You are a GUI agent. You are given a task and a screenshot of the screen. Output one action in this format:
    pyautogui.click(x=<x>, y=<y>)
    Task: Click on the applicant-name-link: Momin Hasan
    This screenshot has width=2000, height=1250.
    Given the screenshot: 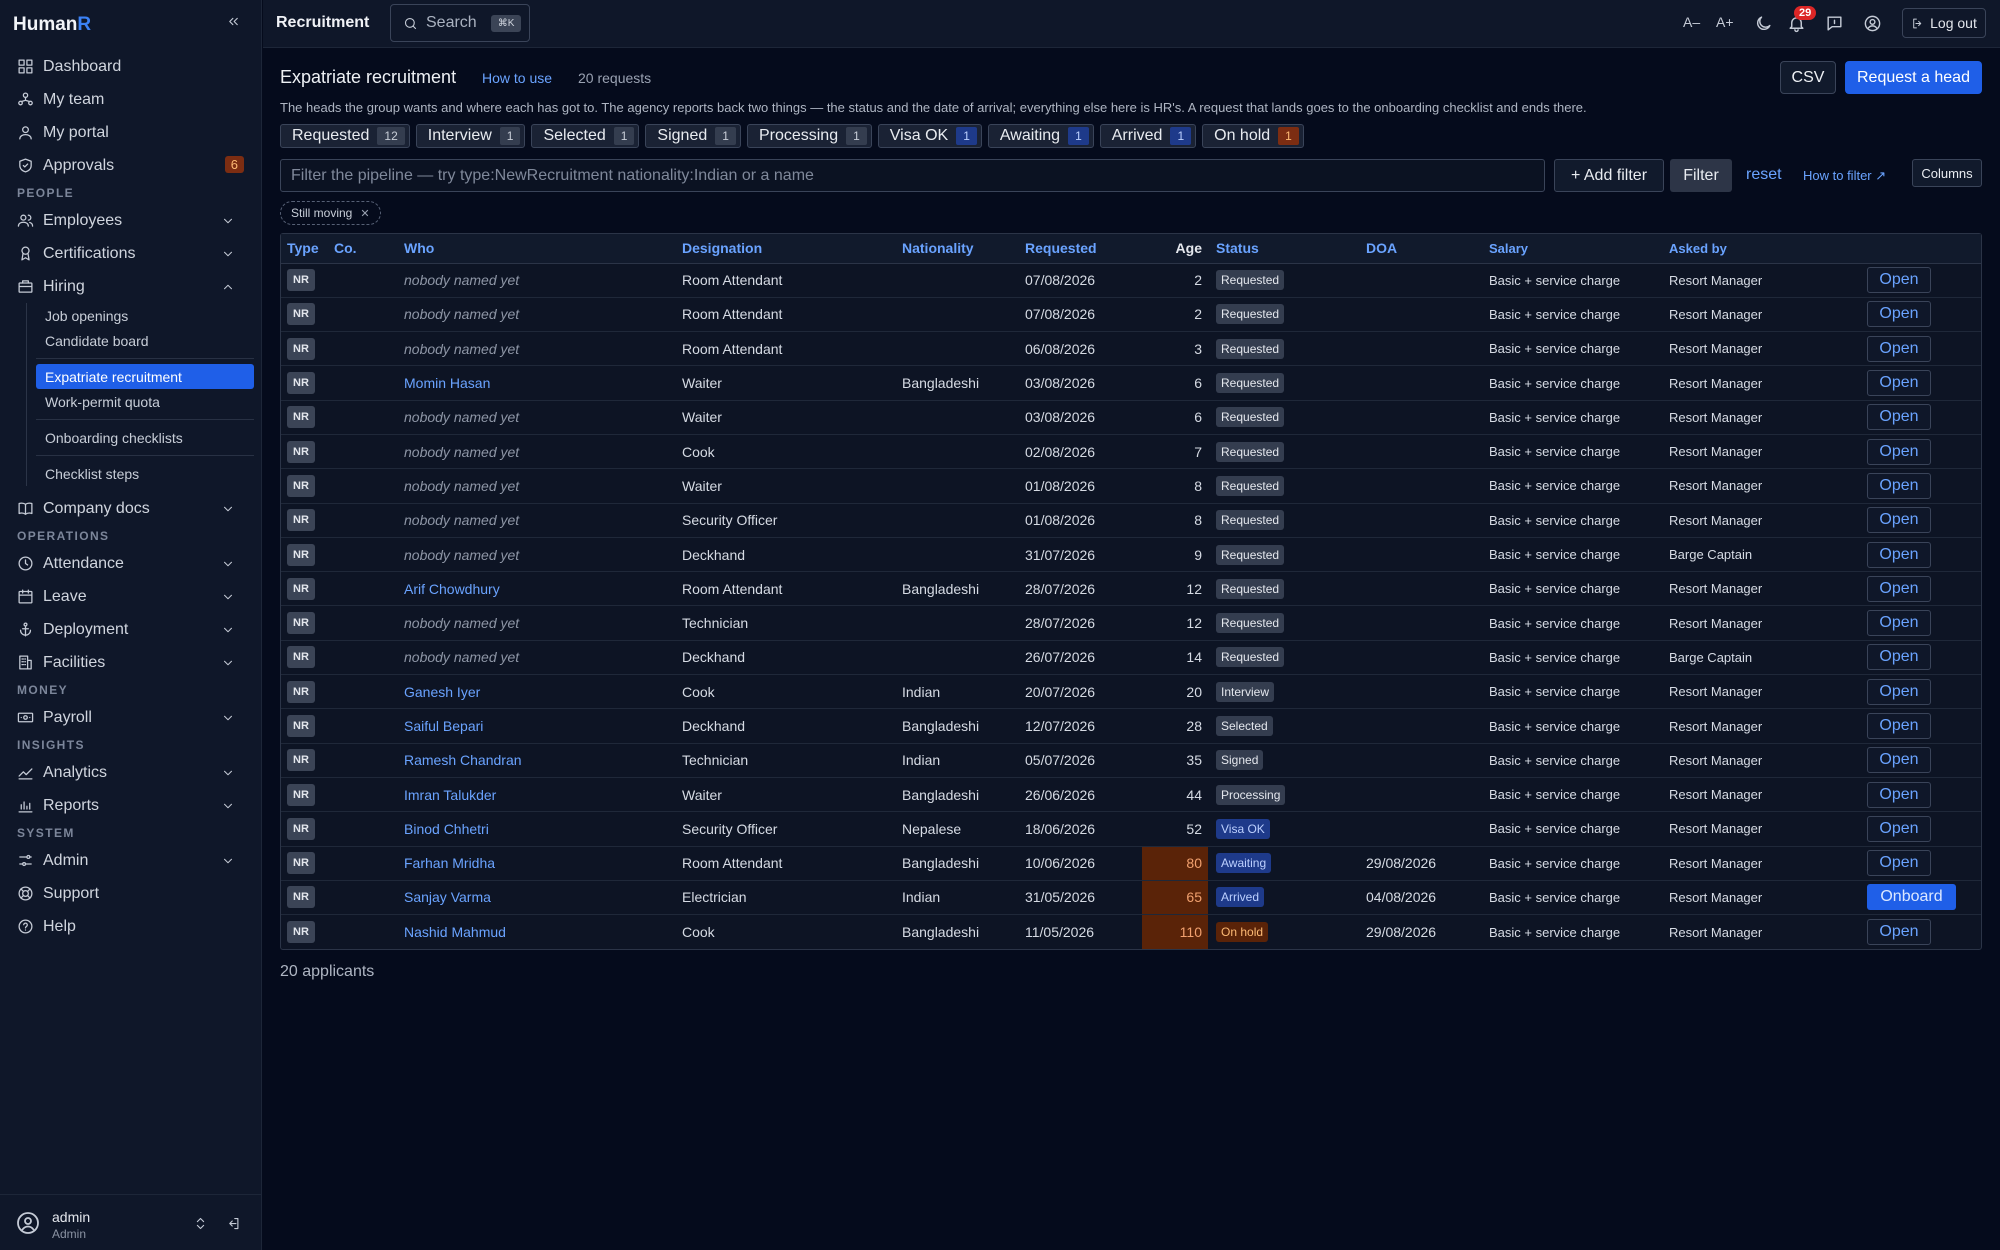 What is the action you would take?
    pyautogui.click(x=447, y=383)
    